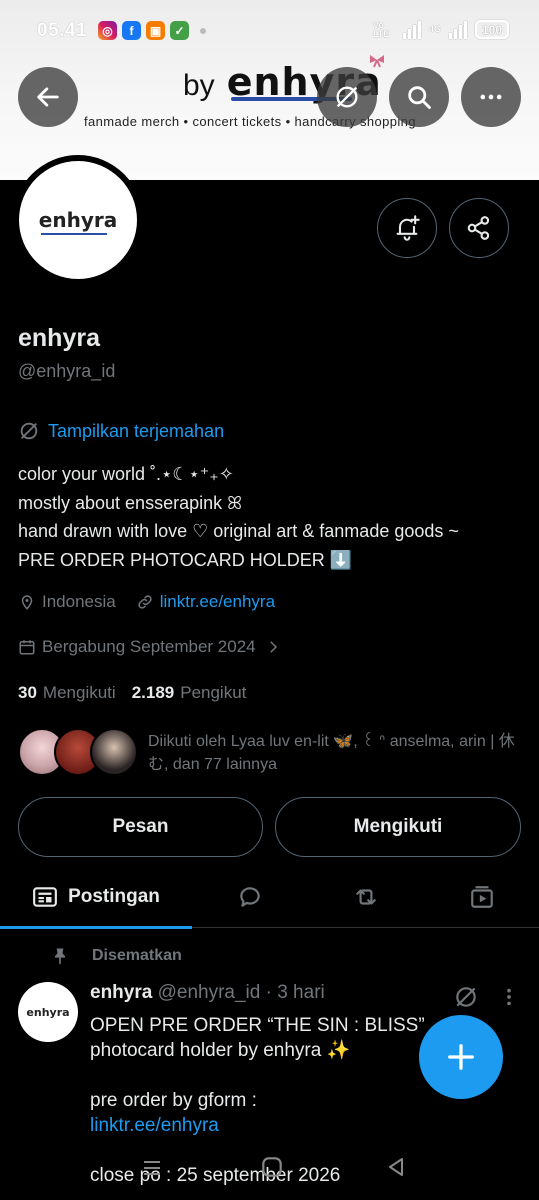 This screenshot has height=1200, width=539. I want to click on bio-line: mostly about ensserapink ꕤ, so click(130, 502).